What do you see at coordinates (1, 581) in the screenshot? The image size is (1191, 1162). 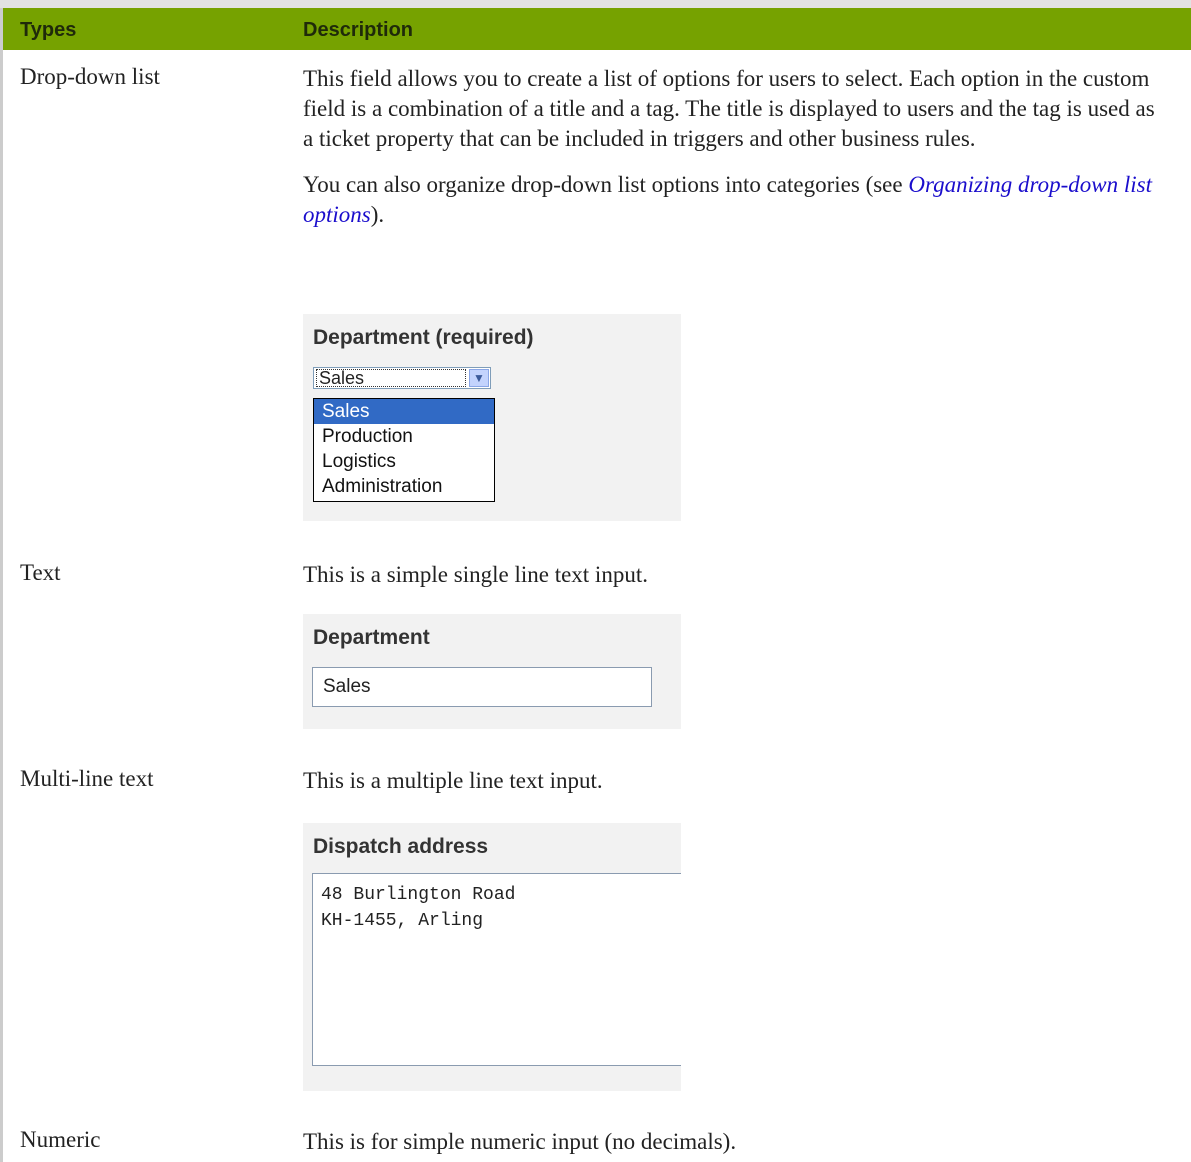 I see `table-left-border` at bounding box center [1, 581].